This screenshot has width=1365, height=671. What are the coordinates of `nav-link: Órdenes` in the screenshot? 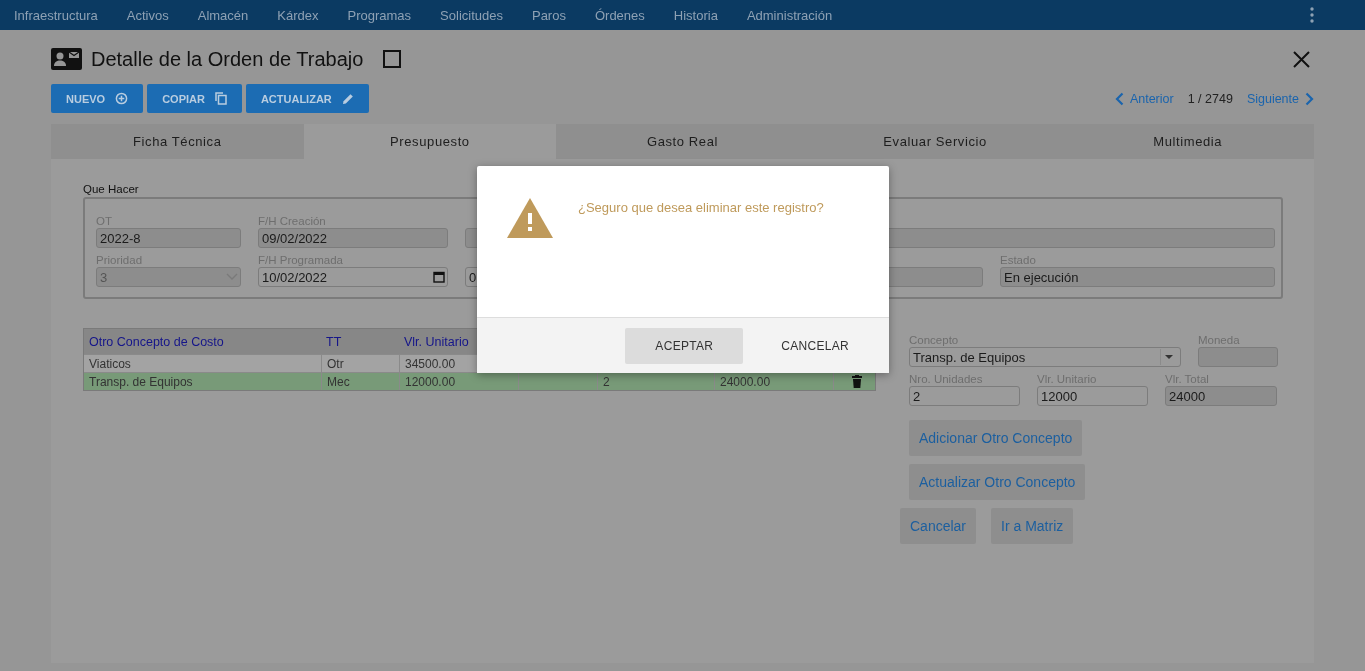 It's located at (619, 15).